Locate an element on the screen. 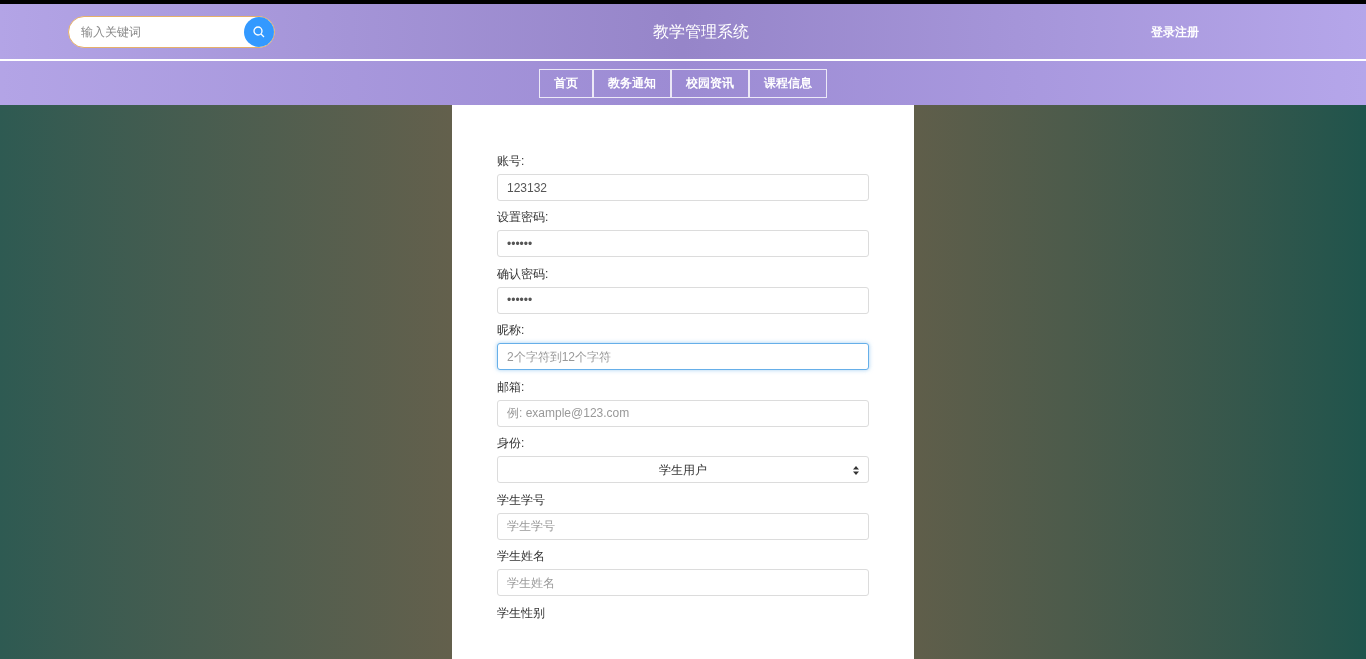 The image size is (1366, 659). select-field: 学生用户 is located at coordinates (683, 470).